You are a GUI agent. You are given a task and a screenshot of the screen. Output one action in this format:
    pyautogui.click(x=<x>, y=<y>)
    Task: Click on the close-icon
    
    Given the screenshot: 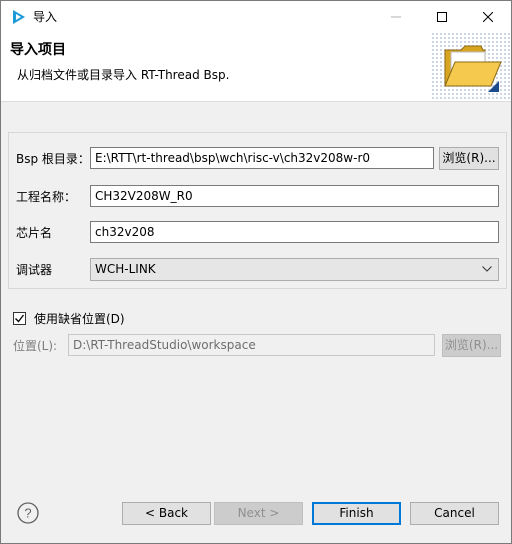 What is the action you would take?
    pyautogui.click(x=488, y=16)
    